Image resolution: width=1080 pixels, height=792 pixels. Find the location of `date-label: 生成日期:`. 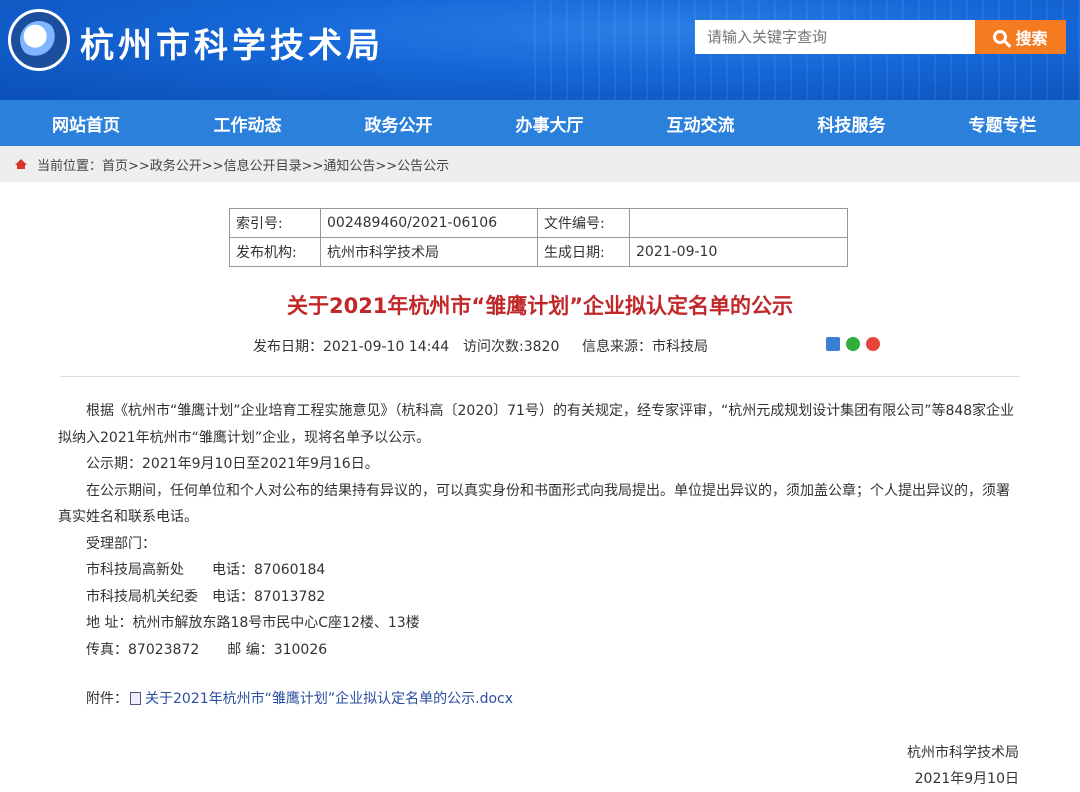

date-label: 生成日期: is located at coordinates (583, 252).